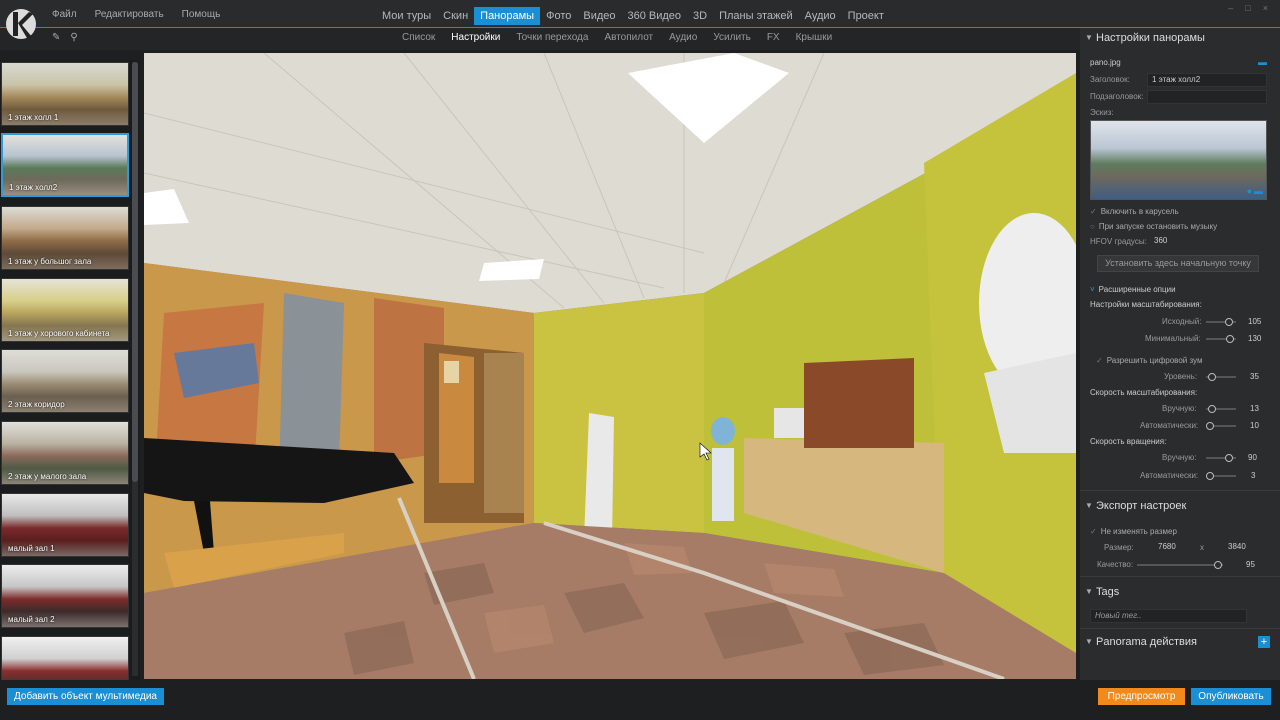 The width and height of the screenshot is (1280, 720). What do you see at coordinates (773, 37) in the screenshot?
I see `subtab-fx: FX` at bounding box center [773, 37].